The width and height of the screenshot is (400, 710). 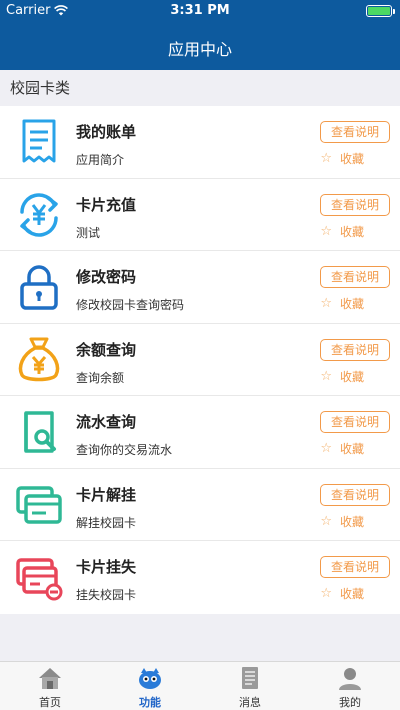 I want to click on bill-icon, so click(x=39, y=141).